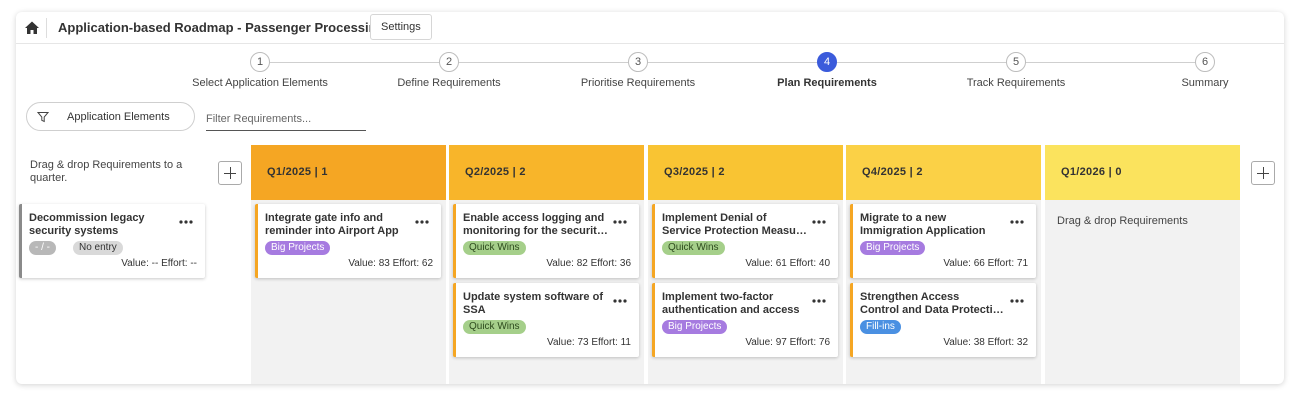  What do you see at coordinates (159, 263) in the screenshot?
I see `value-effort: Value: -- Effort: --` at bounding box center [159, 263].